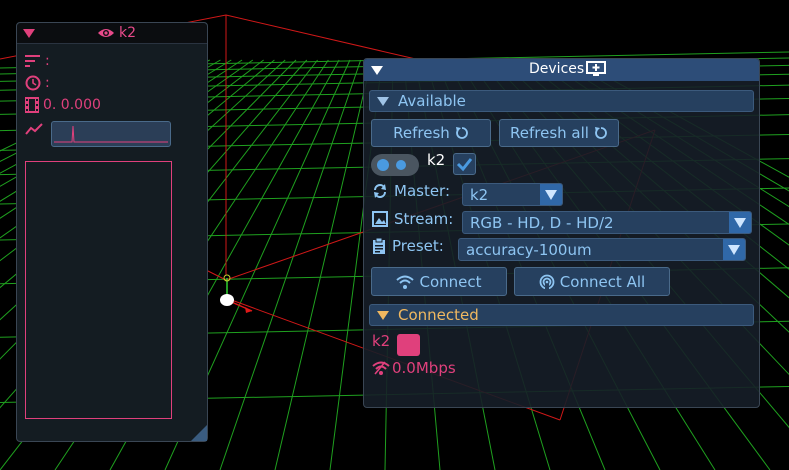 The image size is (789, 470). What do you see at coordinates (106, 33) in the screenshot?
I see `eye-icon` at bounding box center [106, 33].